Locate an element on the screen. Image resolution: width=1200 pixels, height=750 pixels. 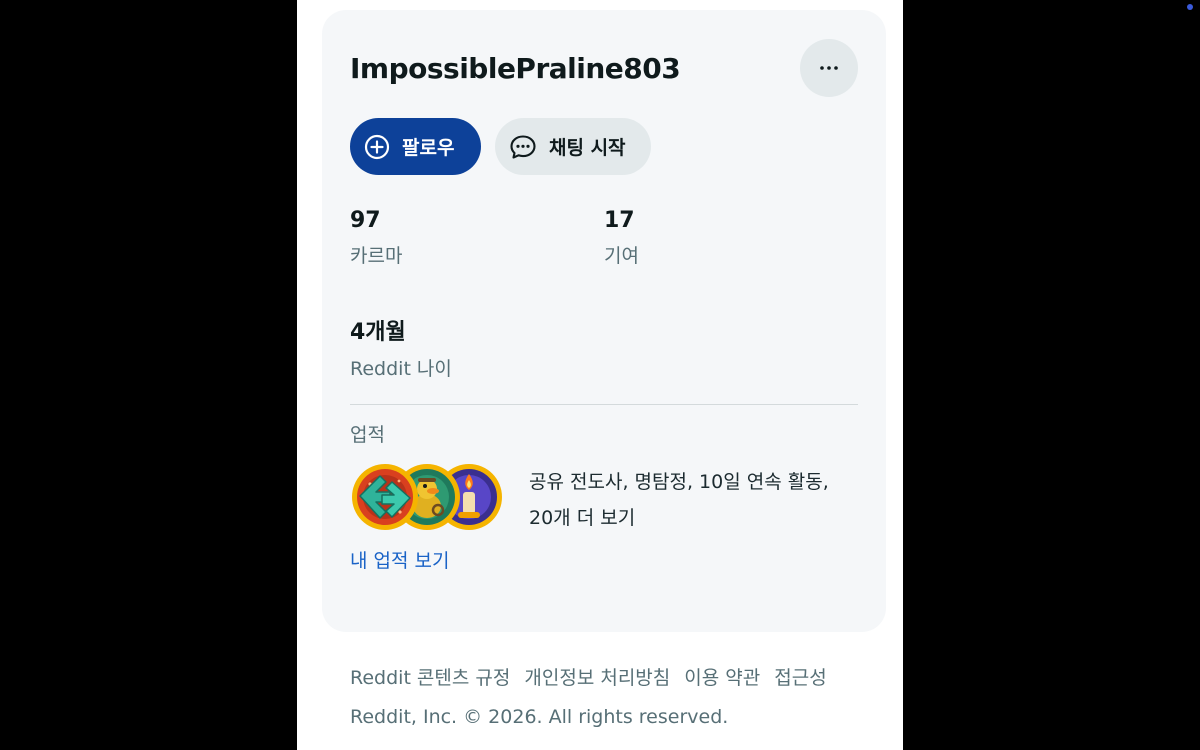
footer-link-content-policy: Reddit 콘텐츠 규정 is located at coordinates (430, 676).